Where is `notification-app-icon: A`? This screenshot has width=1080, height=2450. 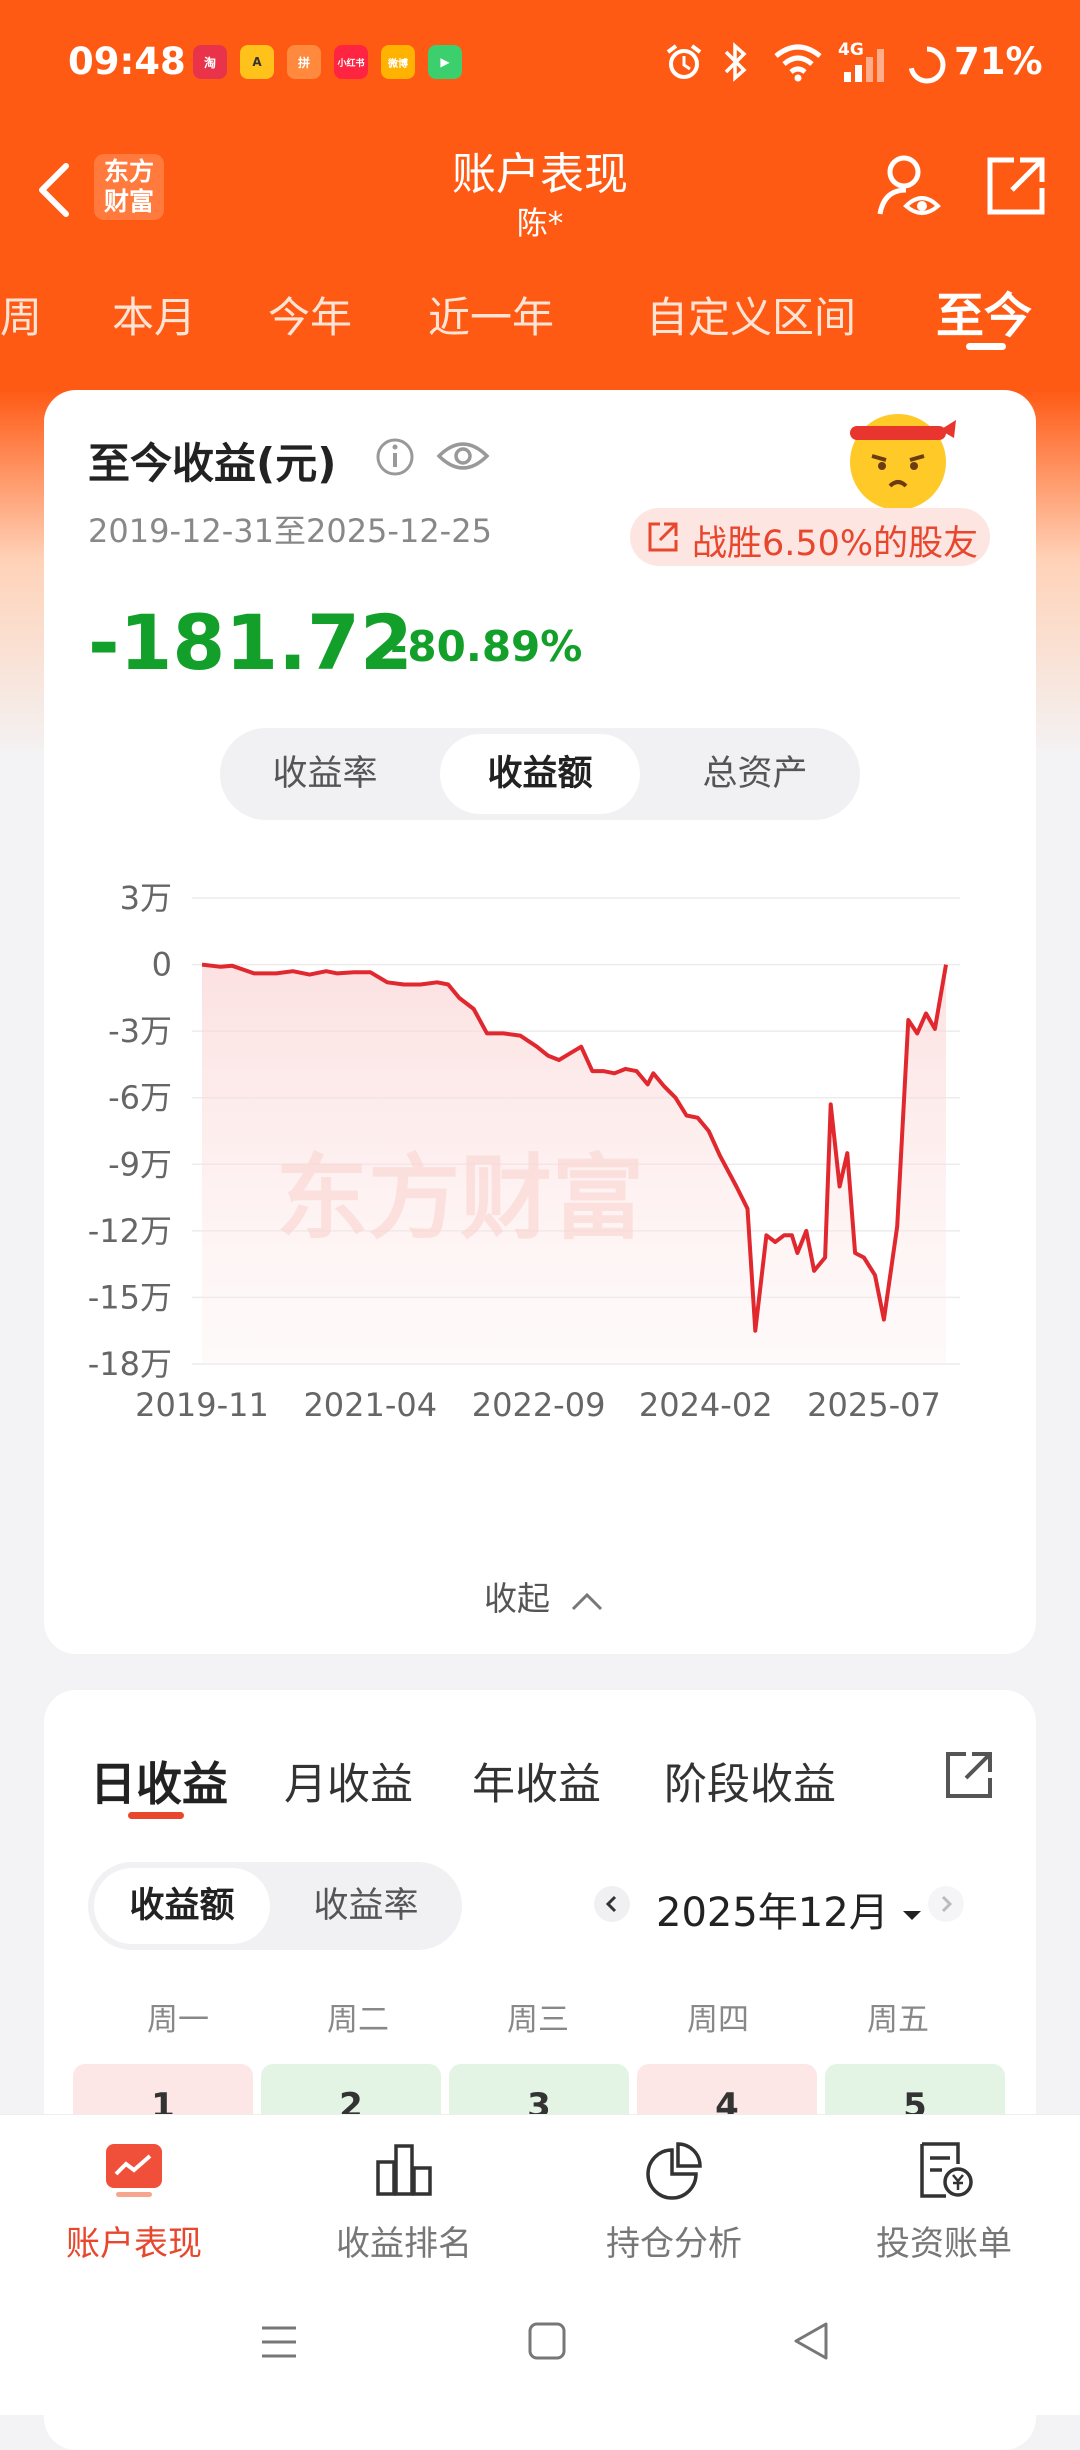
notification-app-icon: A is located at coordinates (257, 62).